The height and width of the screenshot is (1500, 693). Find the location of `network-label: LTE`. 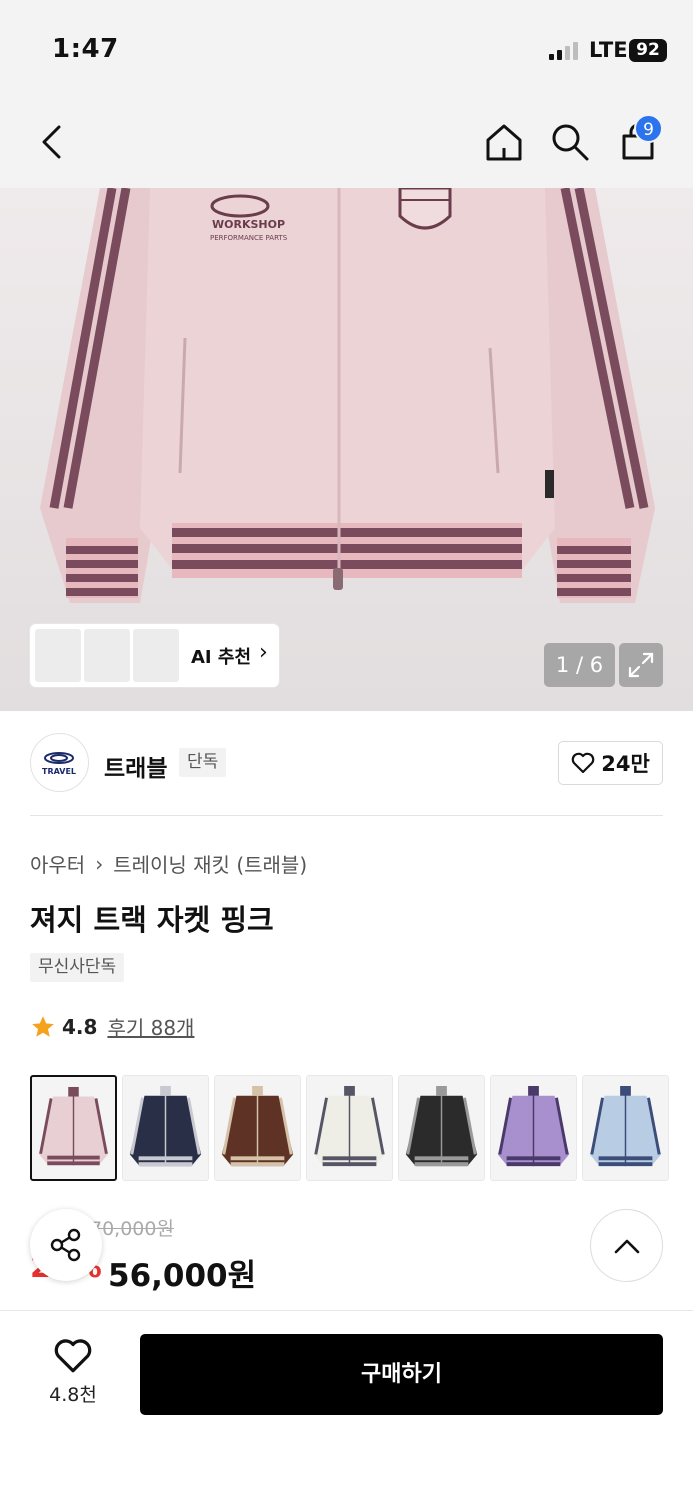

network-label: LTE is located at coordinates (608, 50).